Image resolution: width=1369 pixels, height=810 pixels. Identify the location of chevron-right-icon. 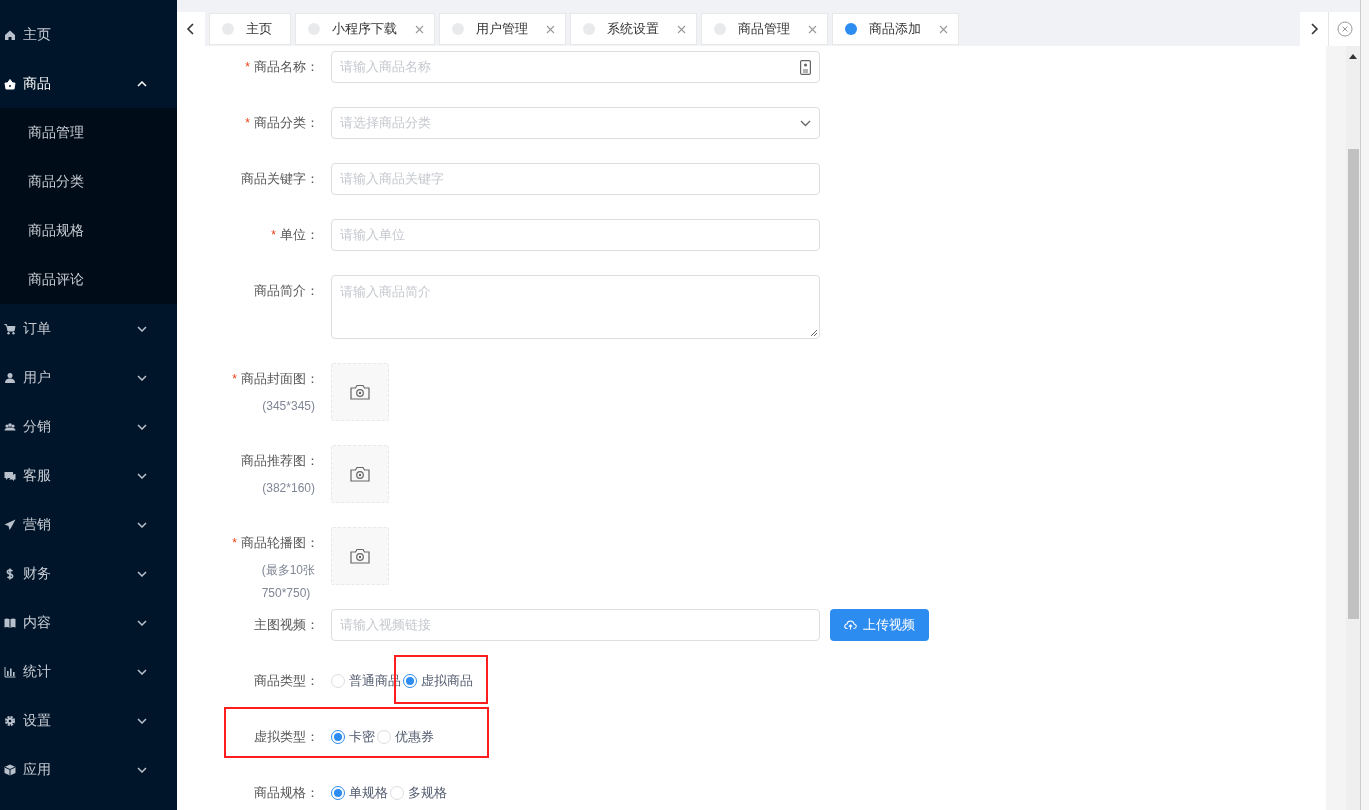
(1314, 29).